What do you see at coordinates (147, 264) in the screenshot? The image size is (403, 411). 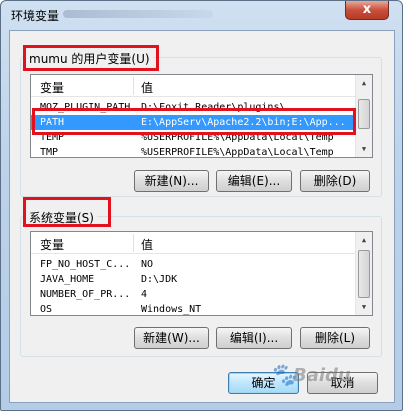 I see `var-value: NO` at bounding box center [147, 264].